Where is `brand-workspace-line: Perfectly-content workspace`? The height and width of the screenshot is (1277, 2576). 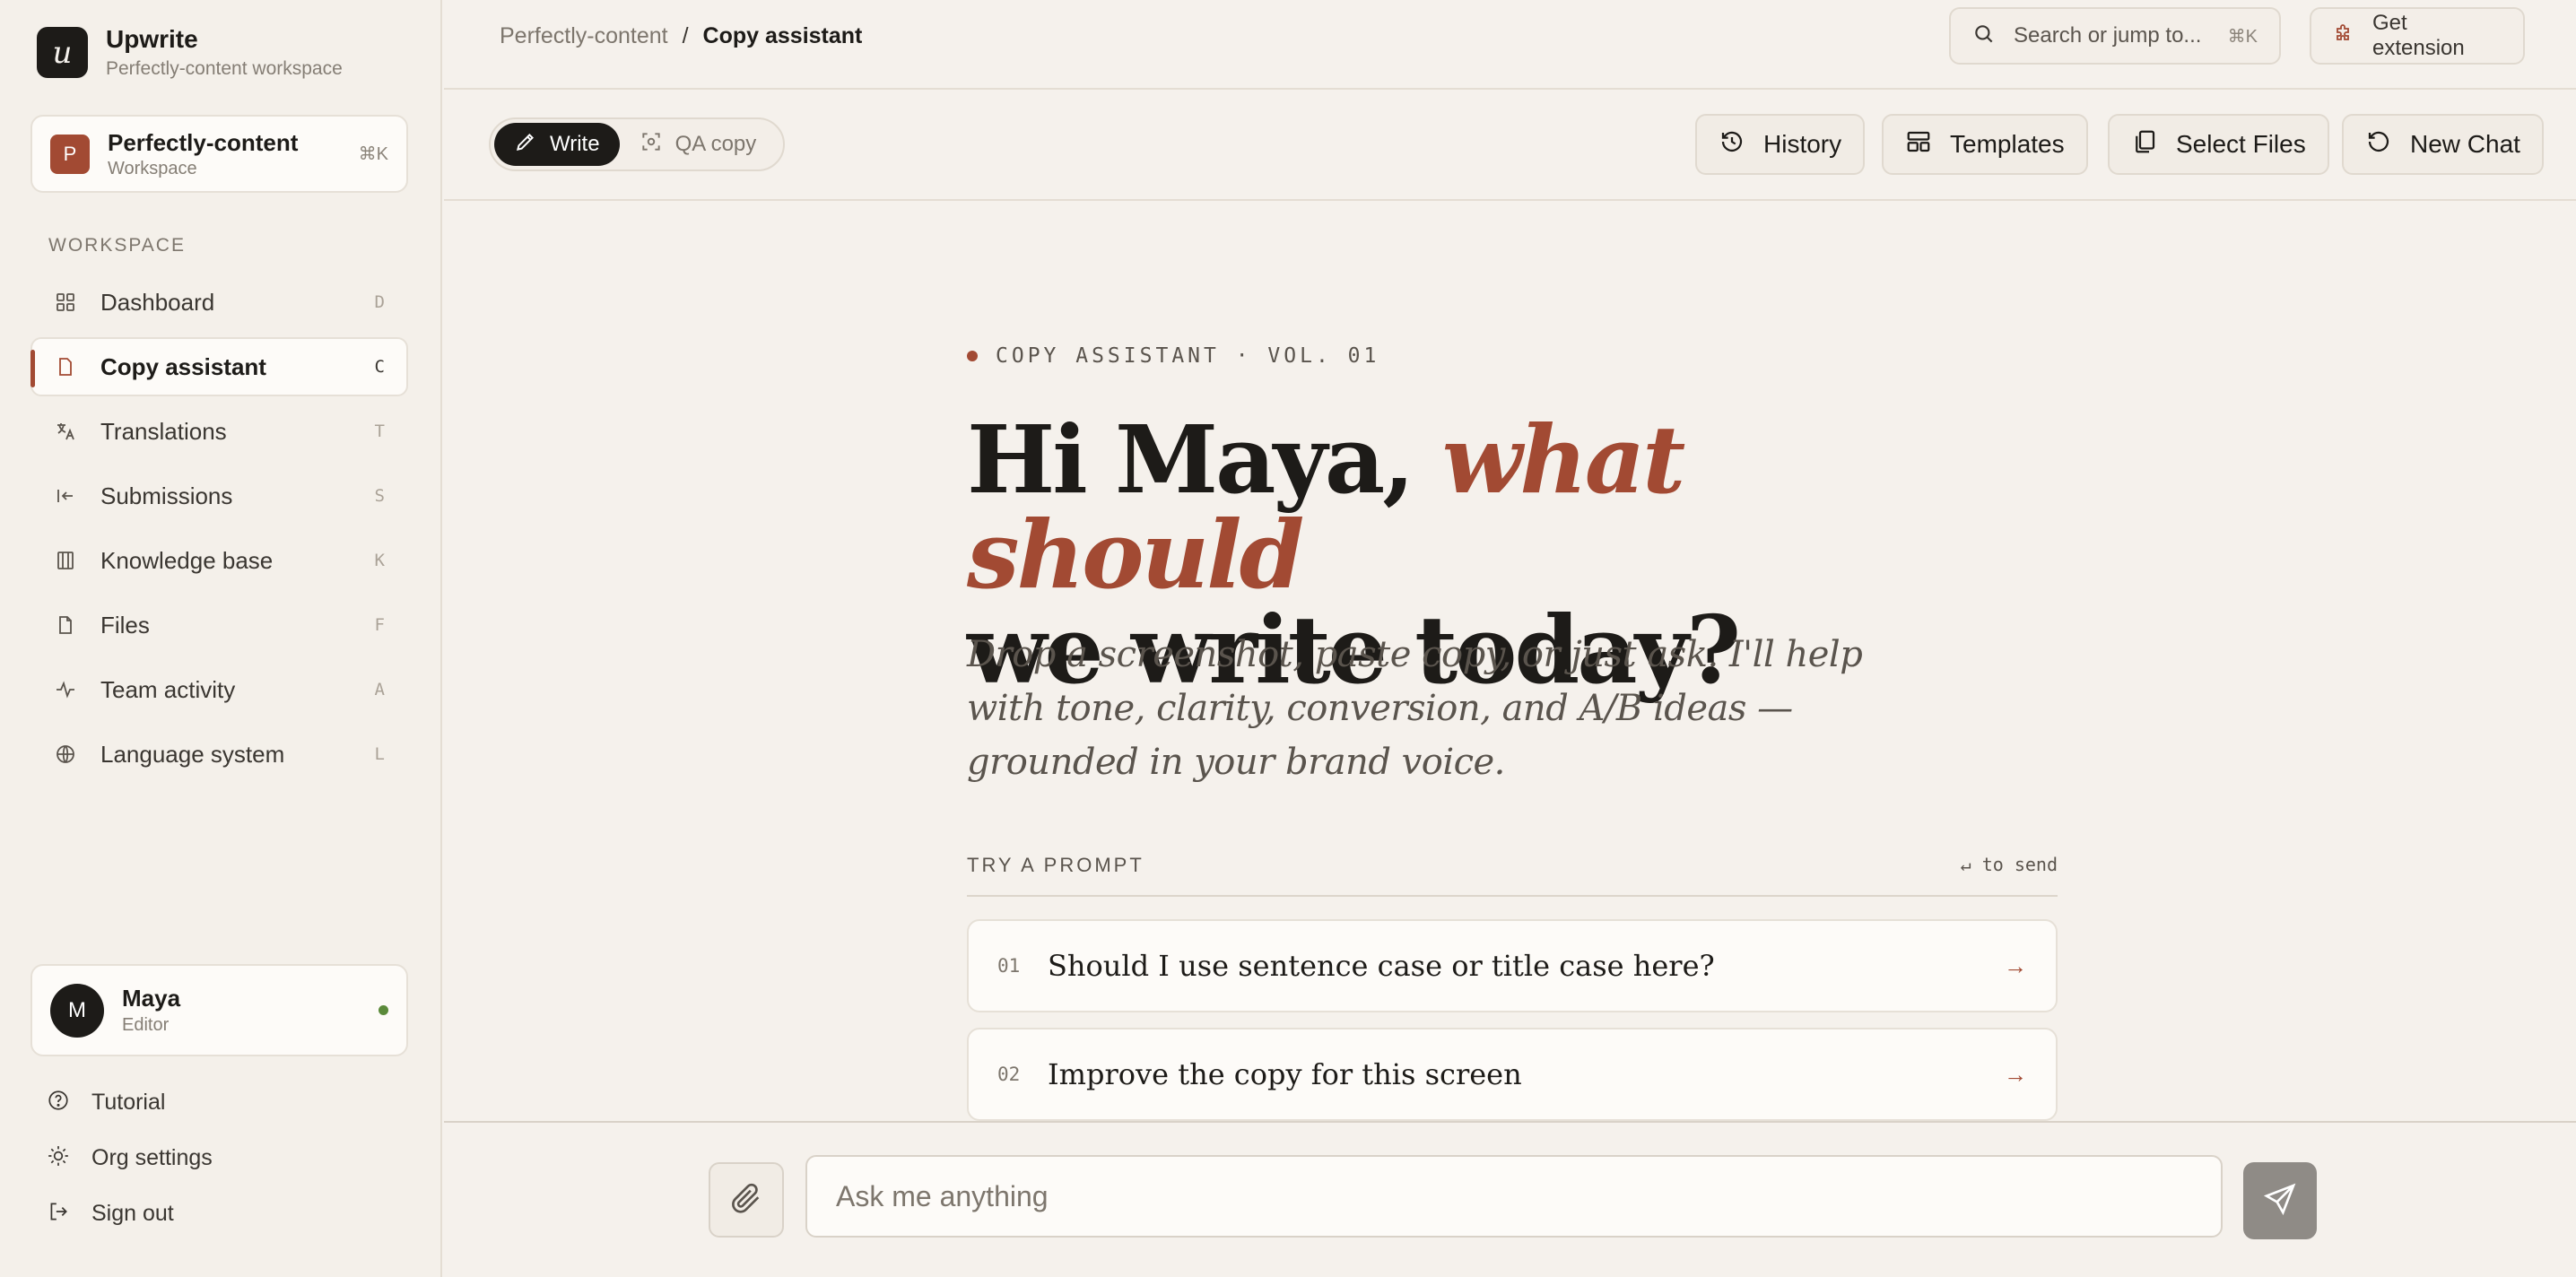 brand-workspace-line: Perfectly-content workspace is located at coordinates (224, 68).